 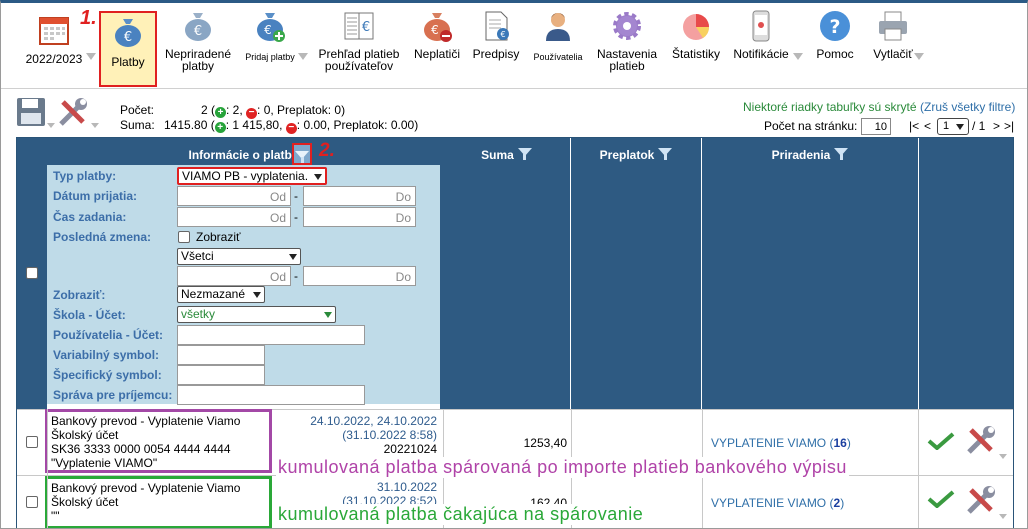 I want to click on filter-label-cas: Čas zadania:, so click(x=90, y=217).